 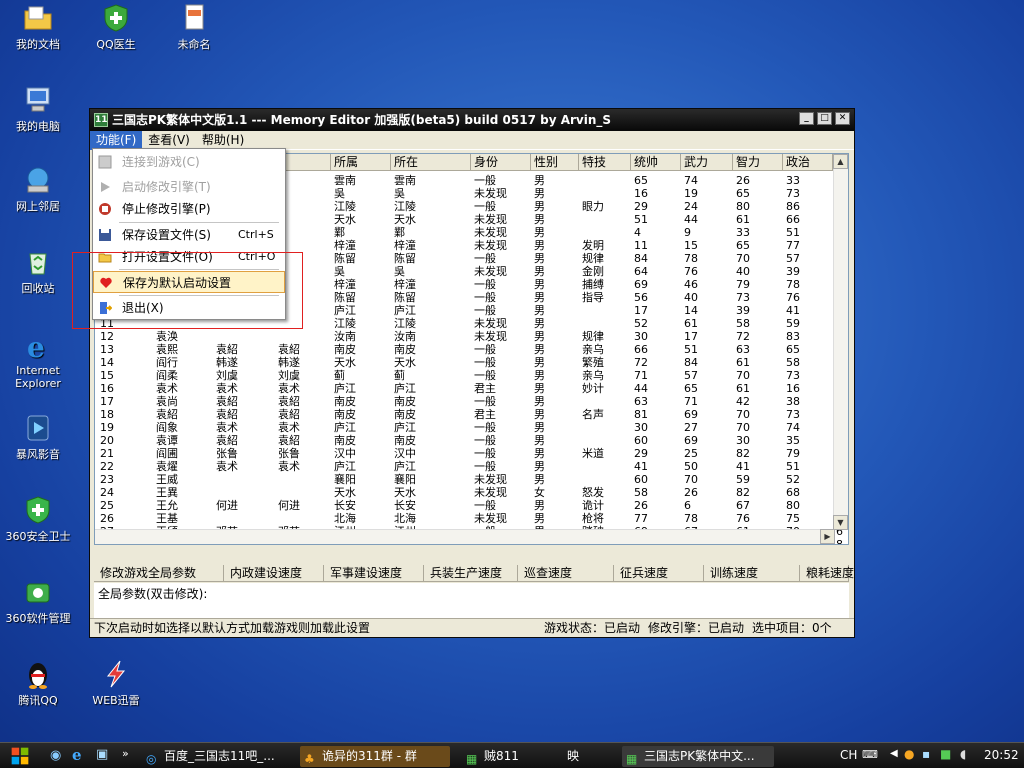 What do you see at coordinates (55, 755) in the screenshot?
I see `quicklaunch-media-icon: ◉` at bounding box center [55, 755].